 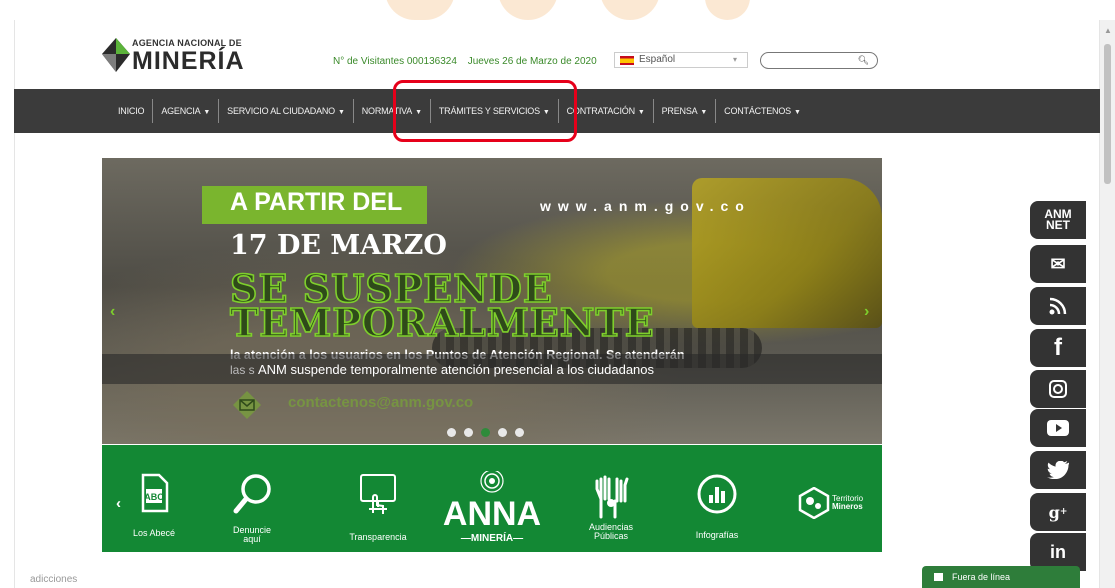 What do you see at coordinates (242, 370) in the screenshot?
I see `hero-partial-text: las s` at bounding box center [242, 370].